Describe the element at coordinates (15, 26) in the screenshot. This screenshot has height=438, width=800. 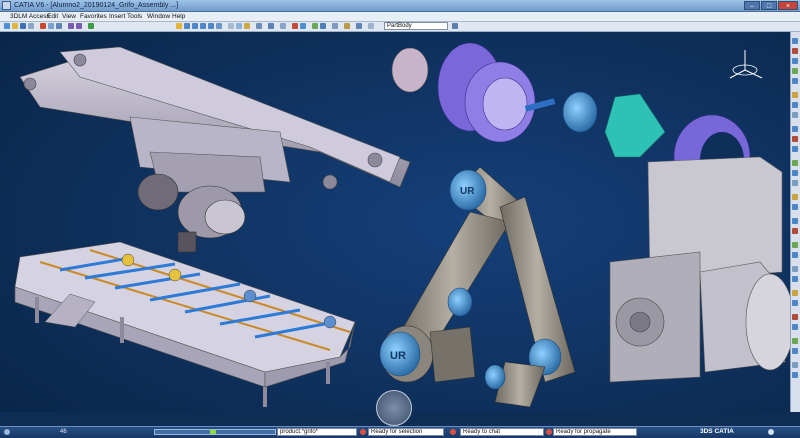
I see `open-icon` at that location.